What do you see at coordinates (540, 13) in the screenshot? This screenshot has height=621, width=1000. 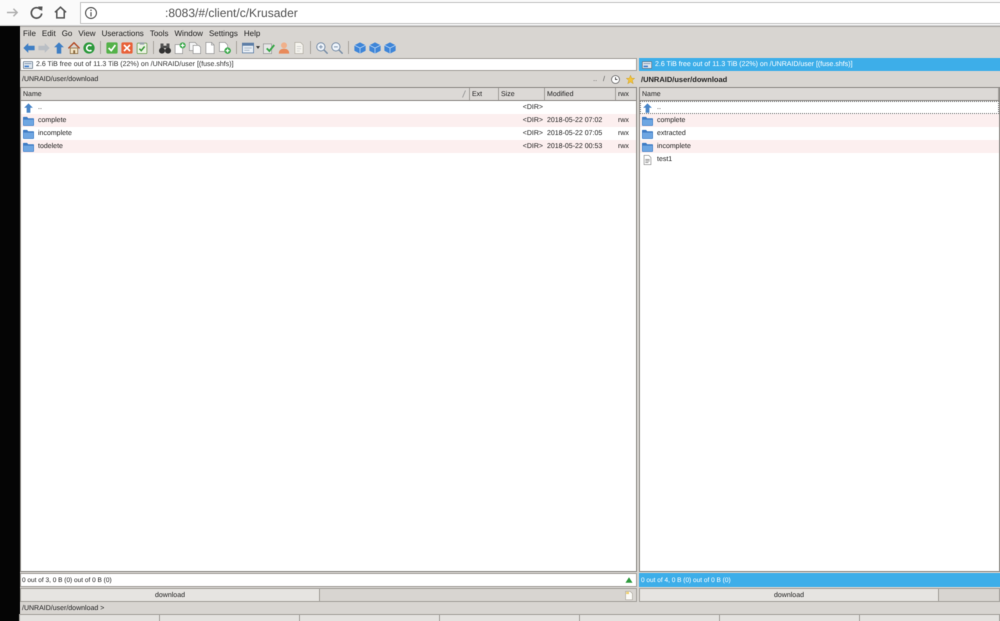 I see `address-bar: :8083/#/client/c/Krusader` at bounding box center [540, 13].